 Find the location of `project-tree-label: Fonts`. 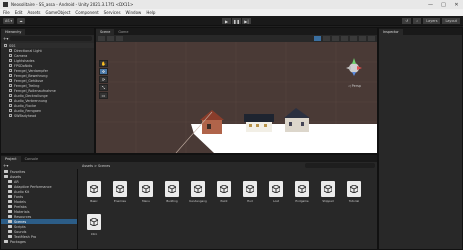

project-tree-label: Fonts is located at coordinates (19, 196).